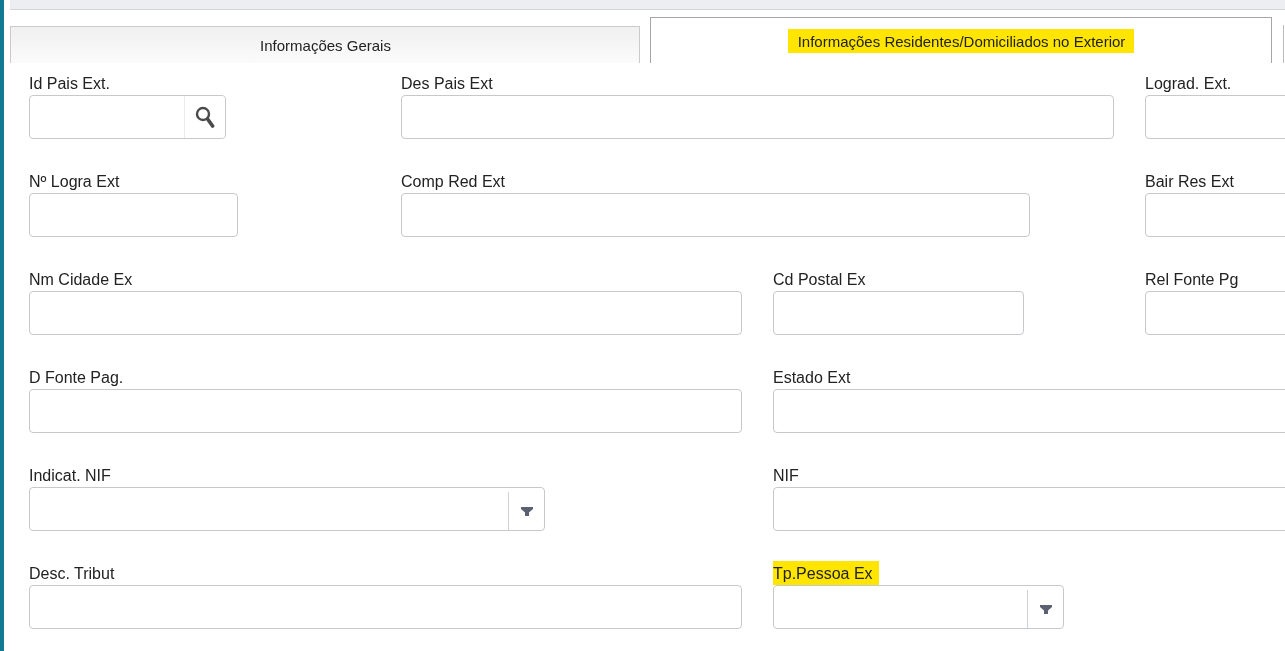 The image size is (1285, 651). I want to click on search-icon, so click(205, 117).